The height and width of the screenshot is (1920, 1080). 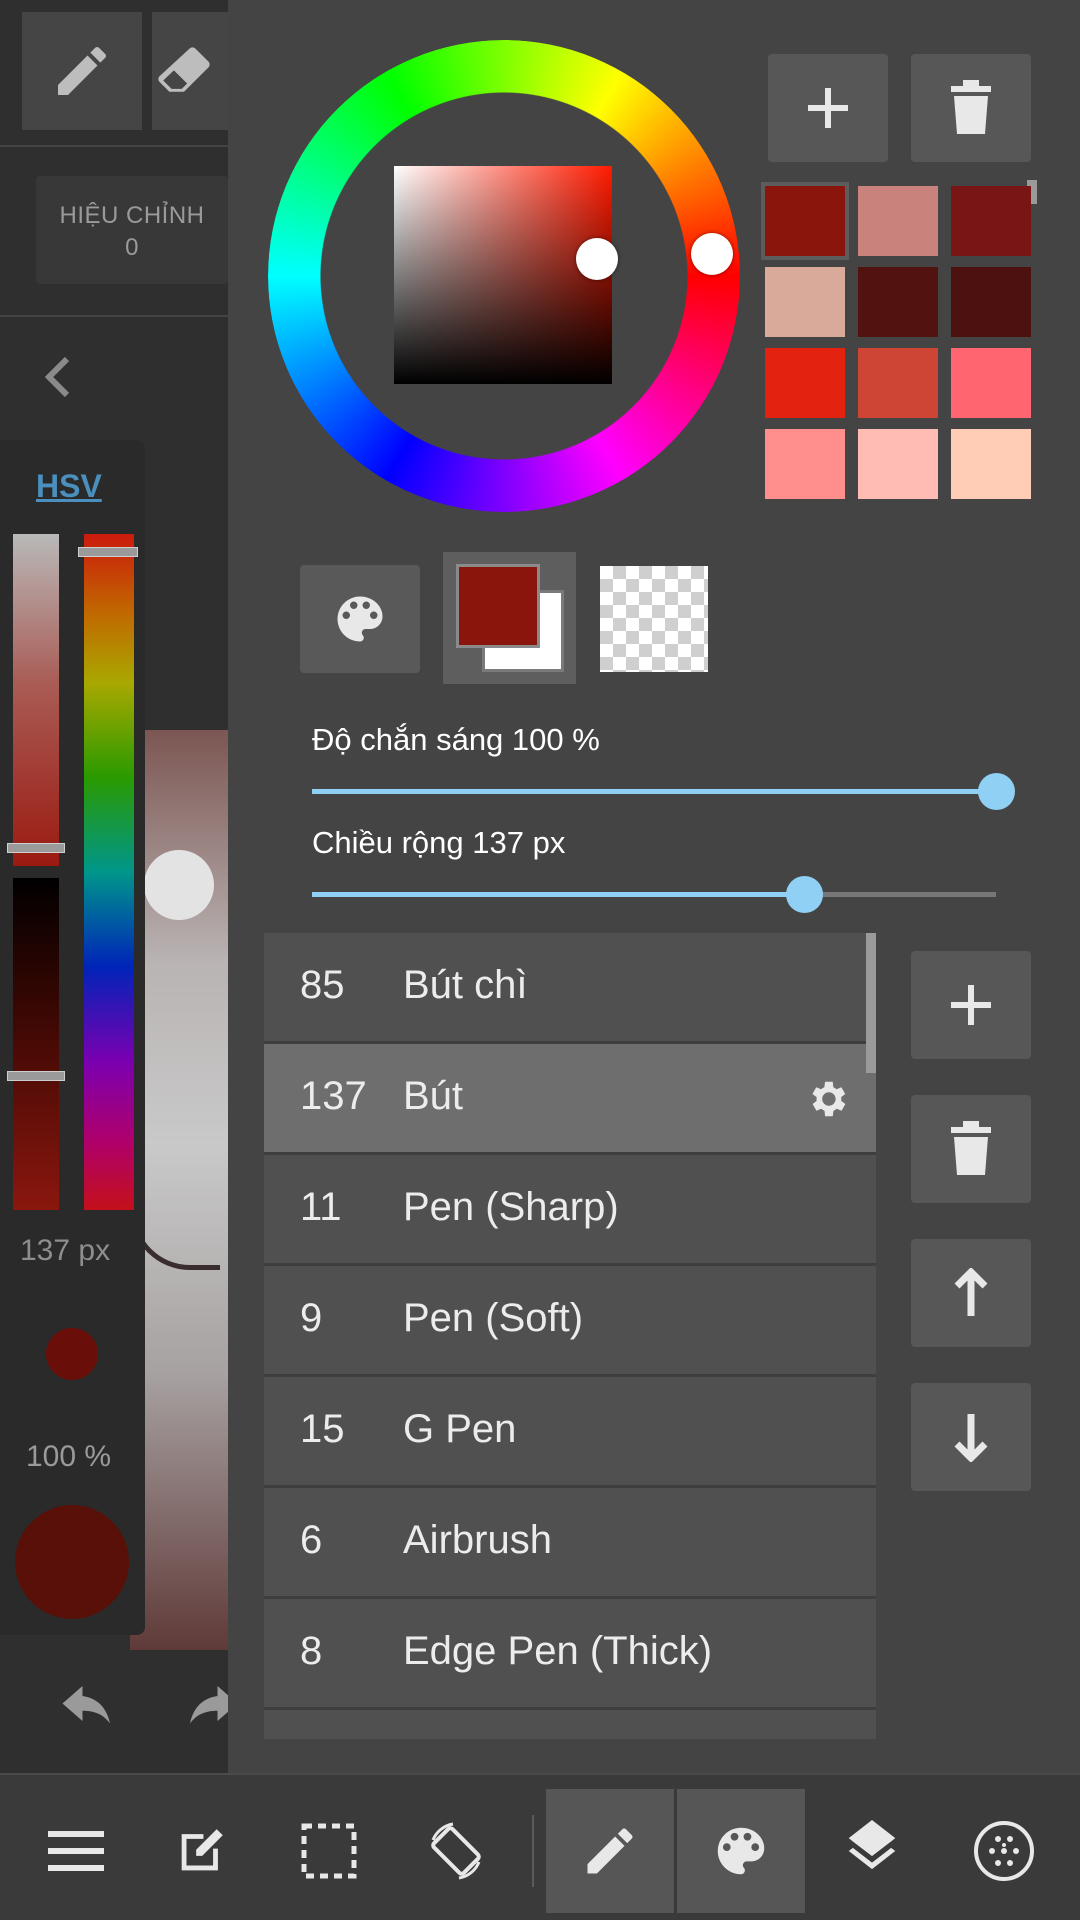 I want to click on brush-row: 8 Edge Pen (Thick), so click(x=570, y=1653).